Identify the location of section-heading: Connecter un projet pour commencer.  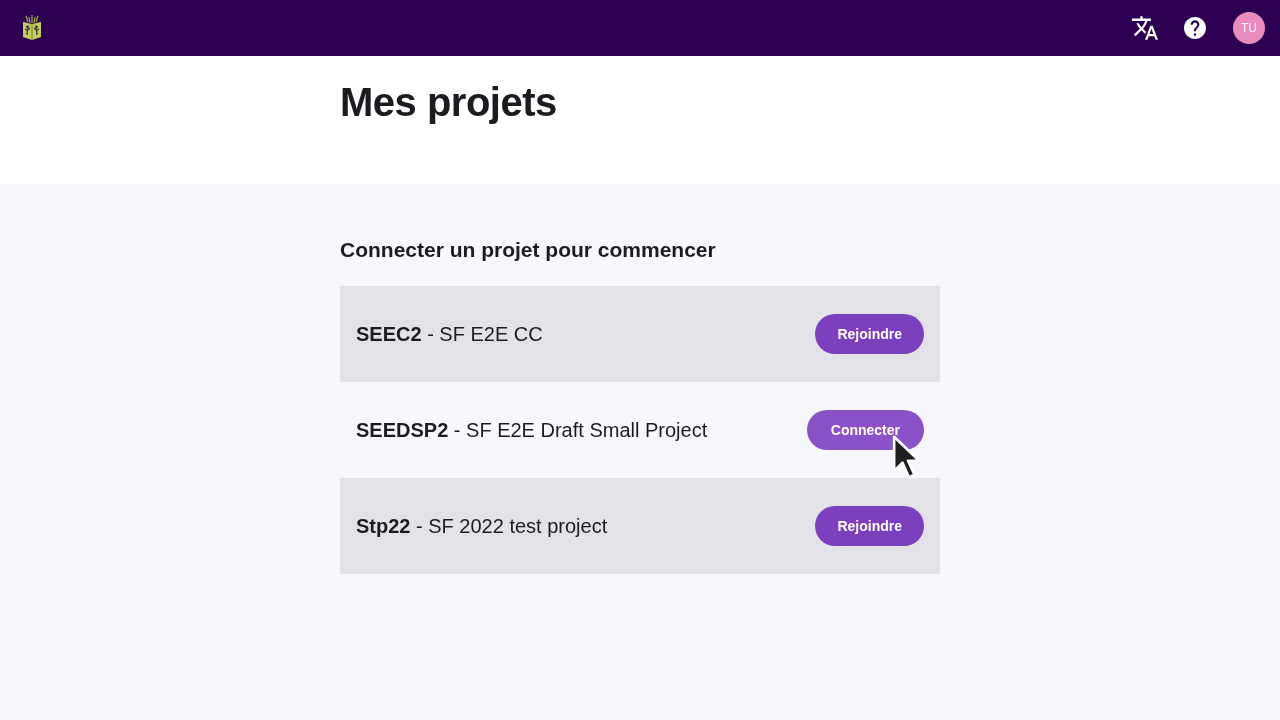
(528, 250).